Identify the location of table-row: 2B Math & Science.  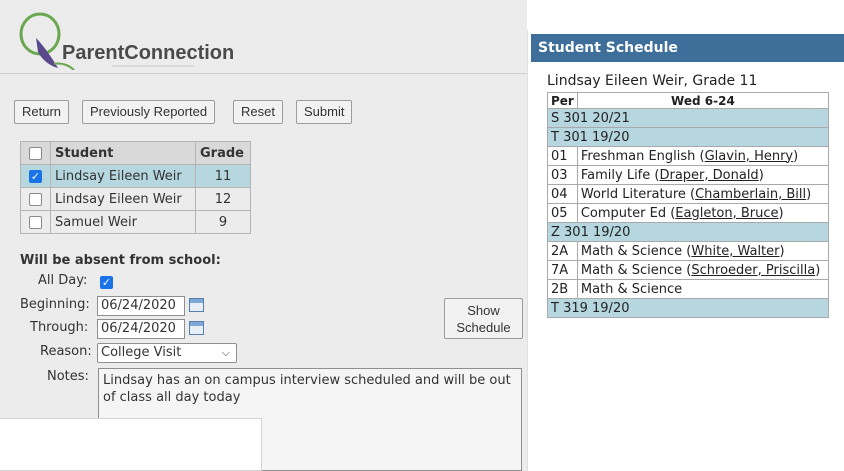
(688, 289).